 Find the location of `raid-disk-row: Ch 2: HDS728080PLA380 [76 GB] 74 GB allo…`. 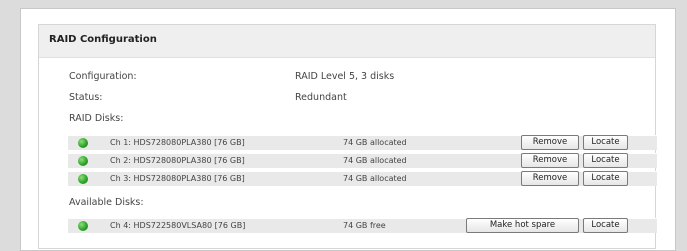

raid-disk-row: Ch 2: HDS728080PLA380 [76 GB] 74 GB allo… is located at coordinates (362, 160).